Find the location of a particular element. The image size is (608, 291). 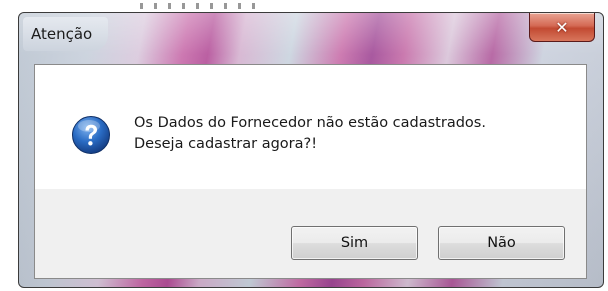

close-button: ✕ is located at coordinates (562, 27).